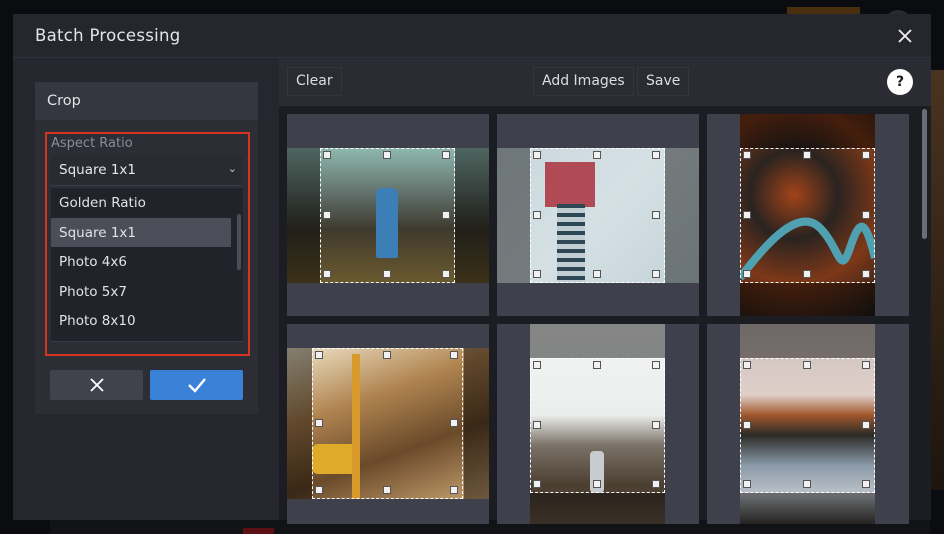 Image resolution: width=944 pixels, height=534 pixels. I want to click on x-icon, so click(96, 385).